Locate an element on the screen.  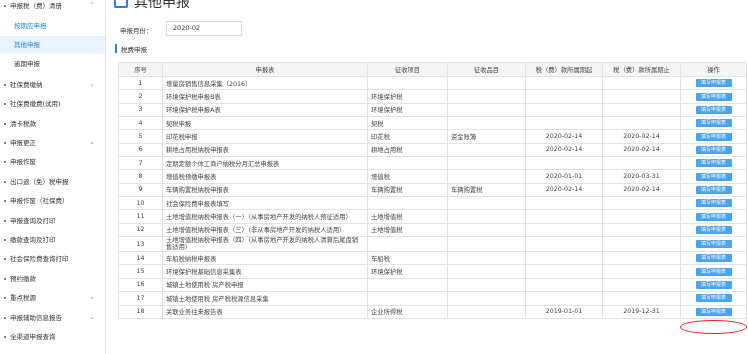
tax-item: 企业所得税 is located at coordinates (407, 311).